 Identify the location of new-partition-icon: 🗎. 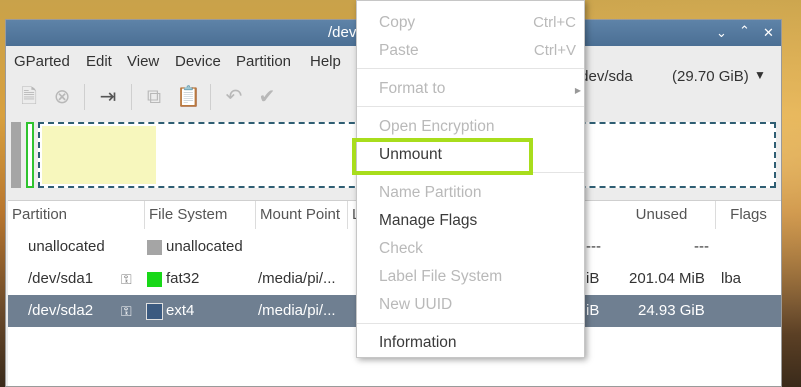
(29, 97).